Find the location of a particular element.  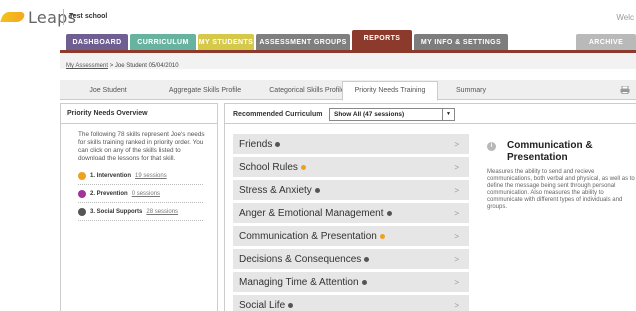

social-supports-sessions-link: 28 sessions is located at coordinates (162, 212).